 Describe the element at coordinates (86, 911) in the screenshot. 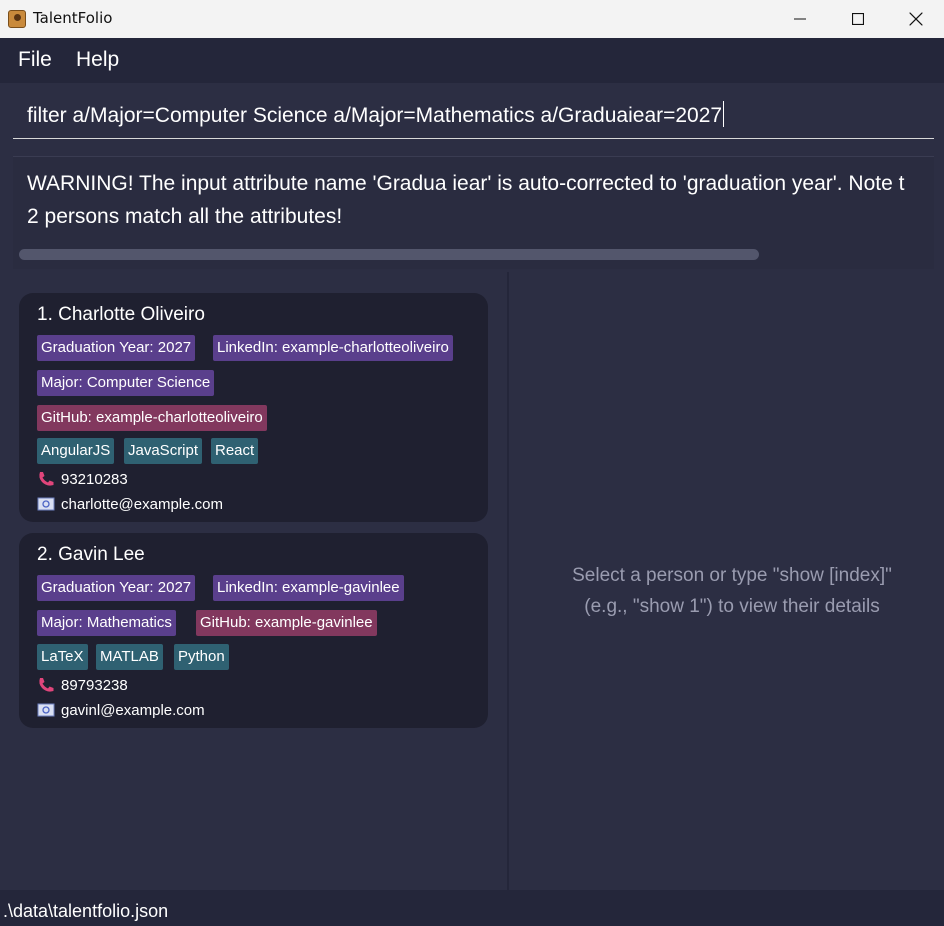

I see `save-file-path: .\data\talentfolio.json` at that location.